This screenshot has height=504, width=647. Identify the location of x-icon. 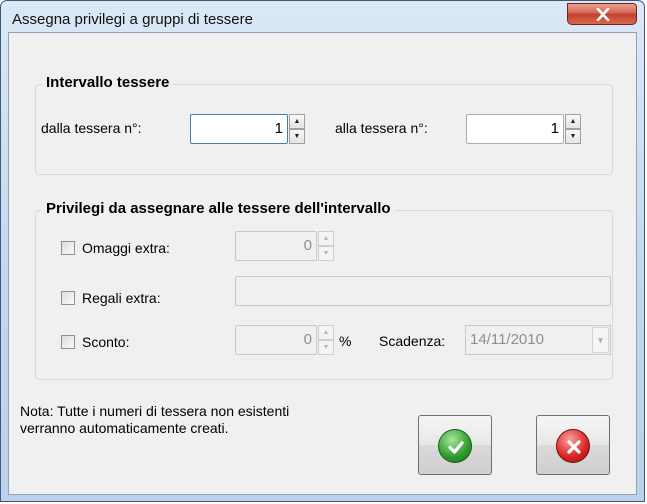
(574, 447).